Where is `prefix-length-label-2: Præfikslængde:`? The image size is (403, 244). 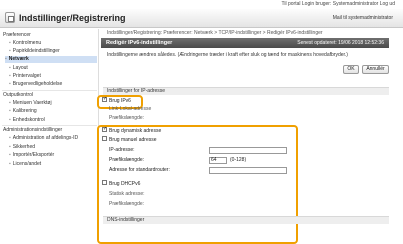
prefix-length-label-2: Præfikslængde: is located at coordinates (127, 160).